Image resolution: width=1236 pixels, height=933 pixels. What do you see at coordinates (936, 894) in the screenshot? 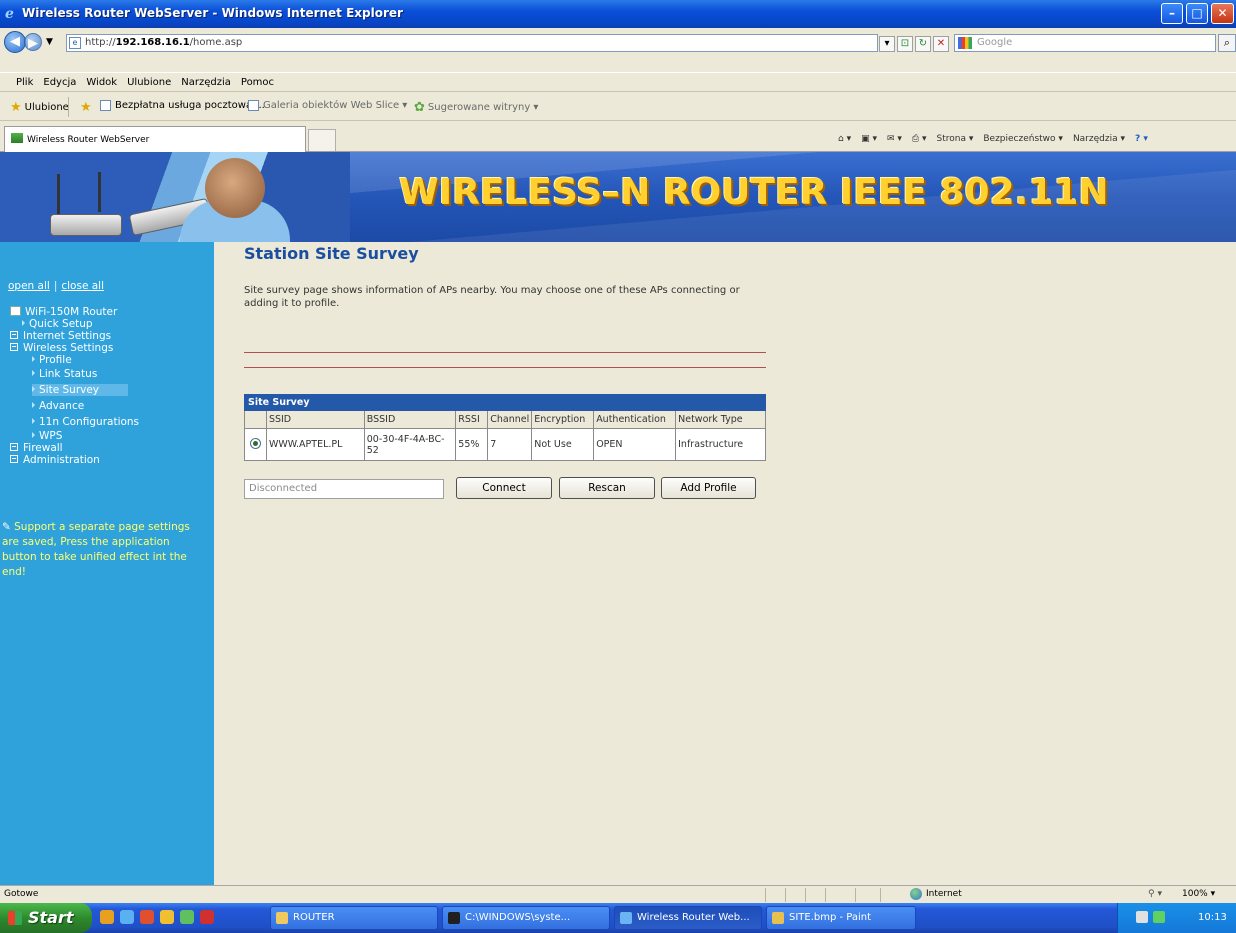
I see `security-zone: Internet` at bounding box center [936, 894].